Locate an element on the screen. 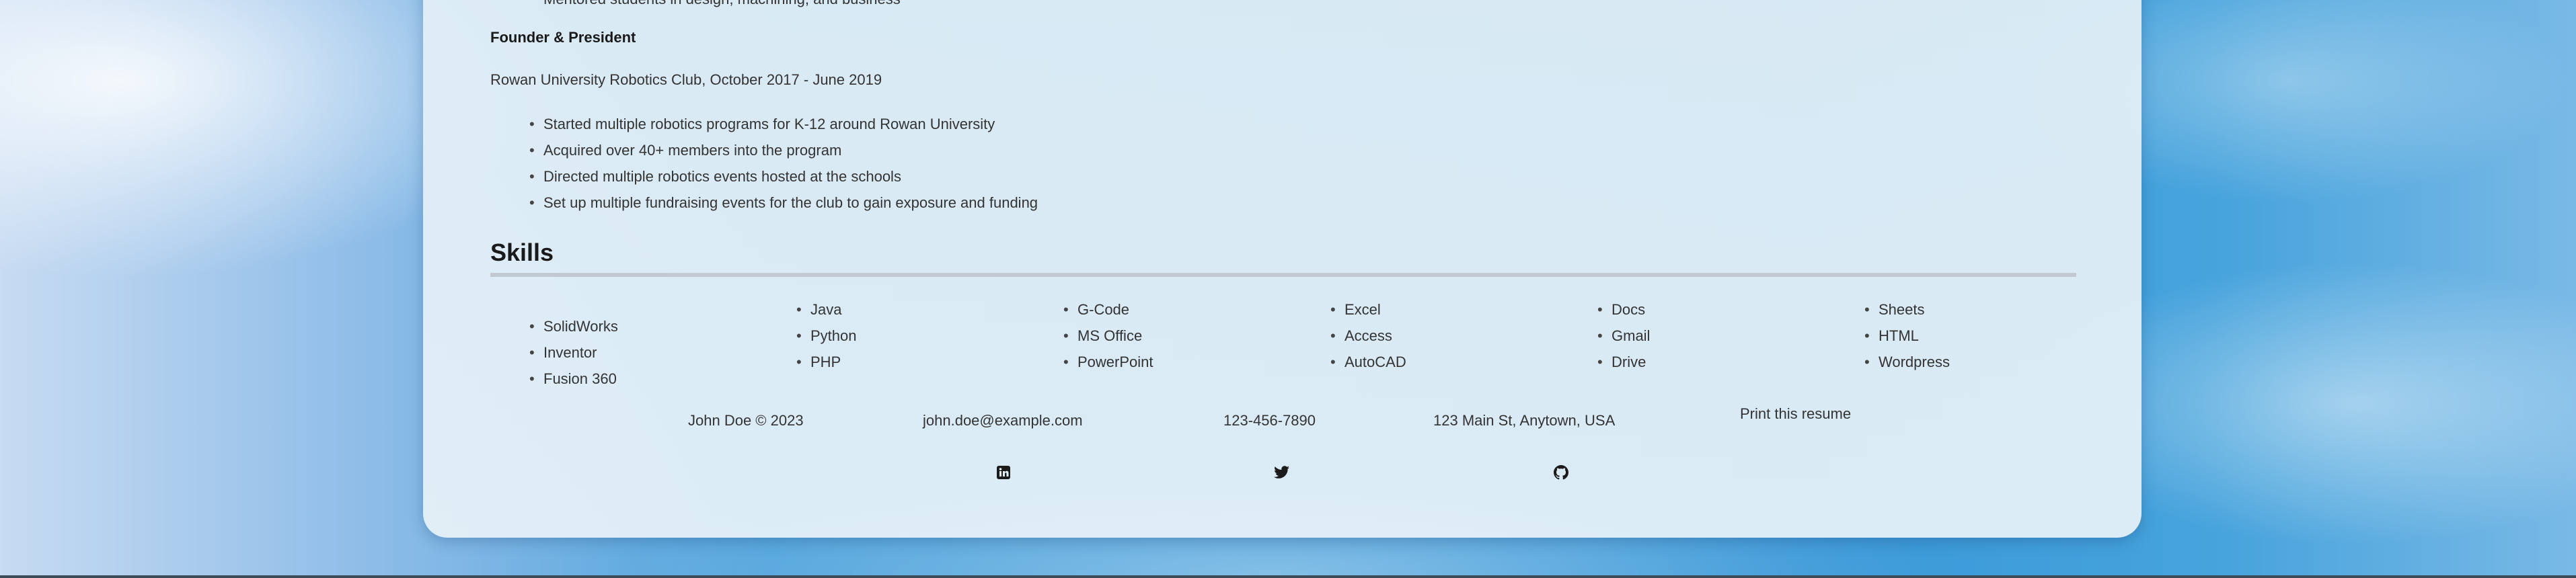  skills-column-web: Sheets HTML Wordpress is located at coordinates (1901, 335).